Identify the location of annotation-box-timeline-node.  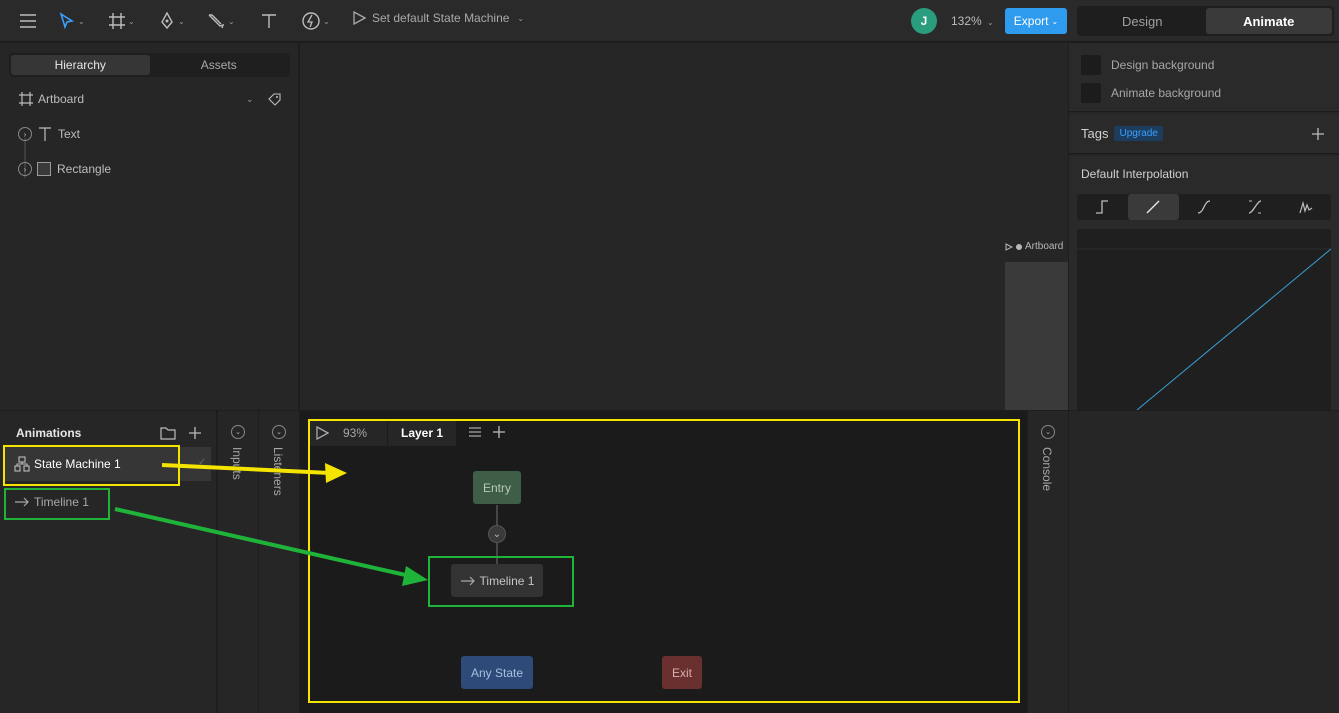
(501, 581).